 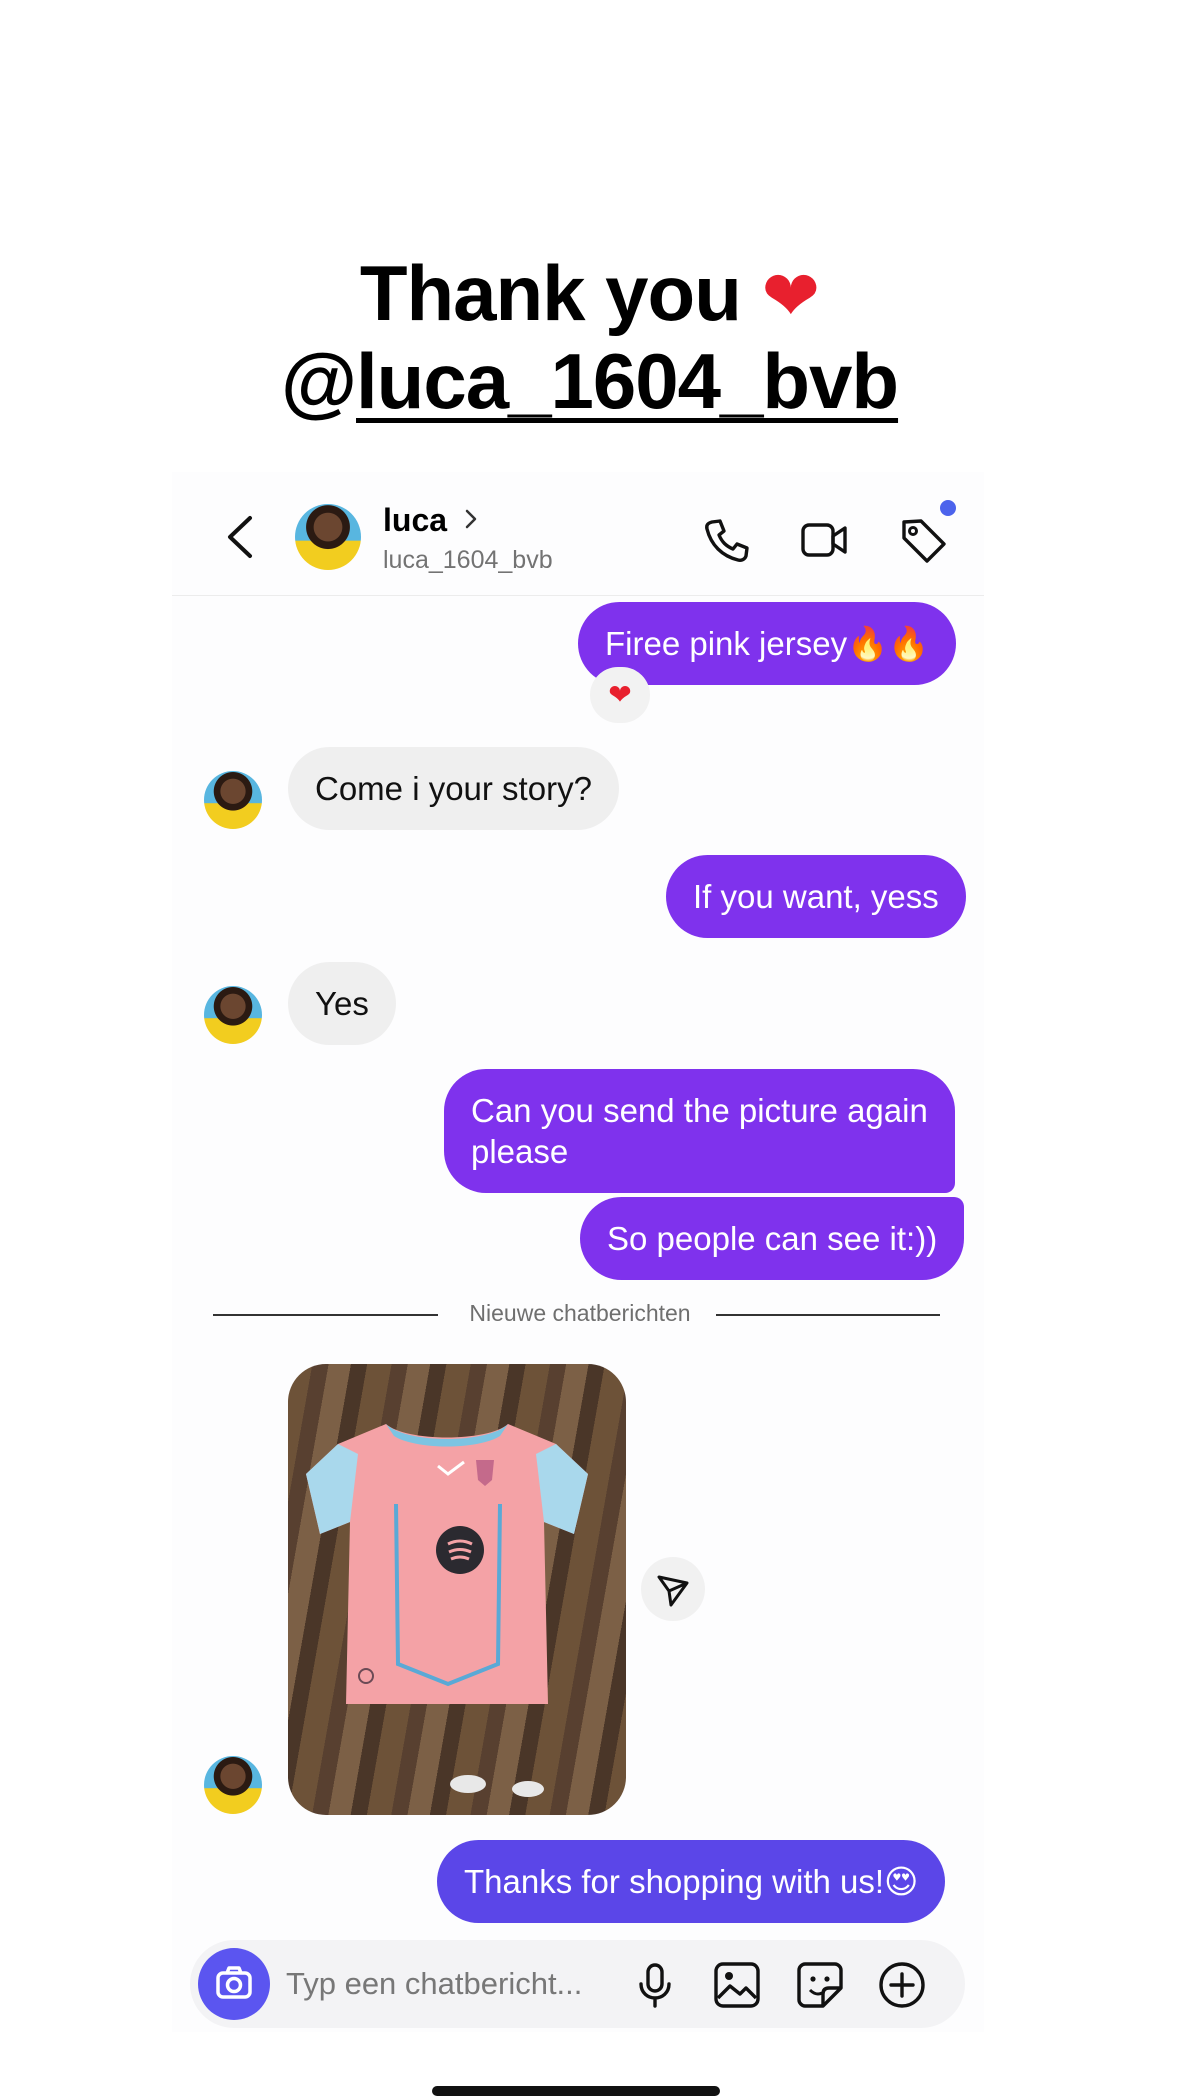 I want to click on heart-emoji: ❤, so click(x=791, y=296).